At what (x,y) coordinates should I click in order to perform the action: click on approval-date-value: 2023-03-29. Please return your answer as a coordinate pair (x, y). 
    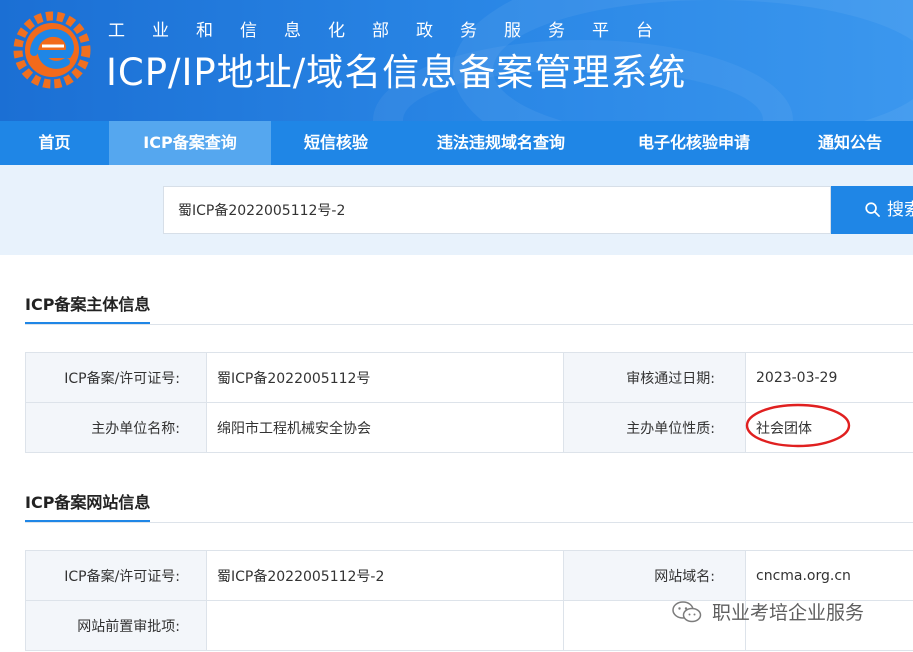
    Looking at the image, I should click on (829, 377).